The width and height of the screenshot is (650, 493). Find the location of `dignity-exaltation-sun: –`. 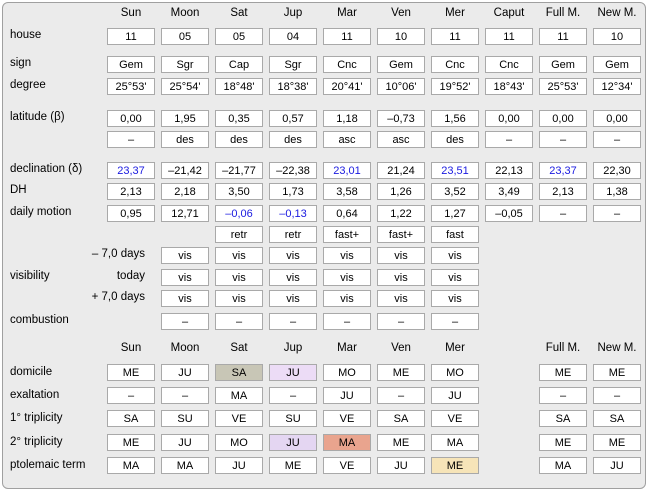

dignity-exaltation-sun: – is located at coordinates (131, 395).